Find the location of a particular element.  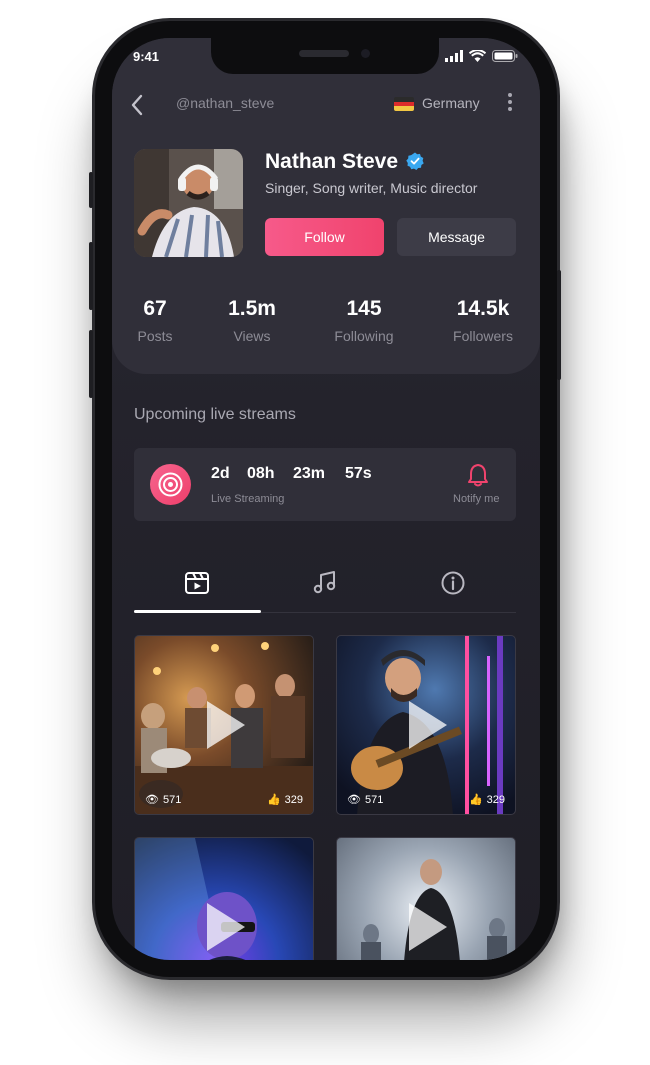

profile-name: Nathan Steve is located at coordinates (332, 161).